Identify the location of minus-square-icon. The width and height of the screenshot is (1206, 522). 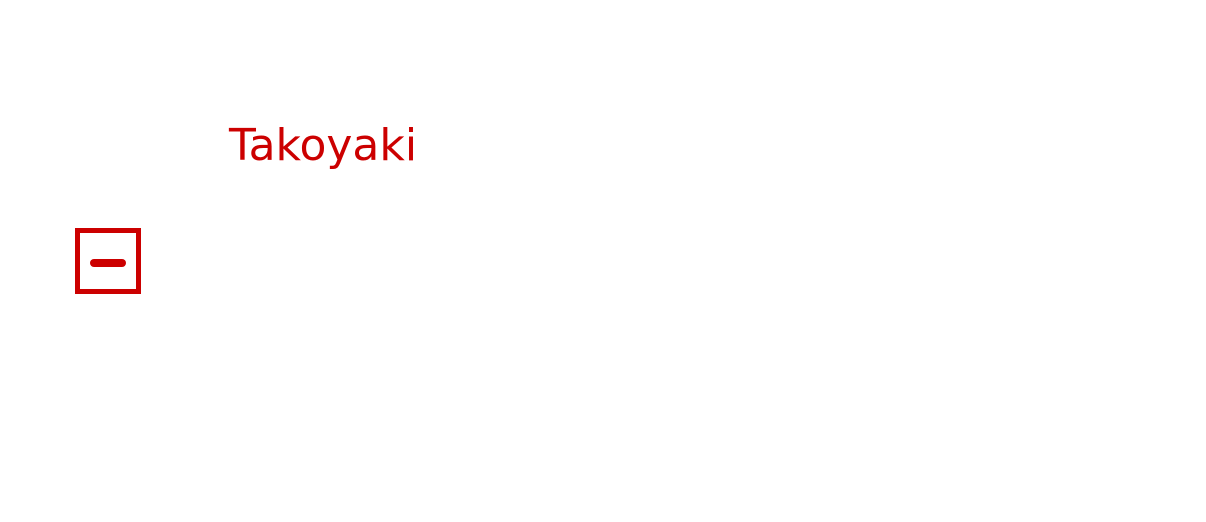
(108, 263).